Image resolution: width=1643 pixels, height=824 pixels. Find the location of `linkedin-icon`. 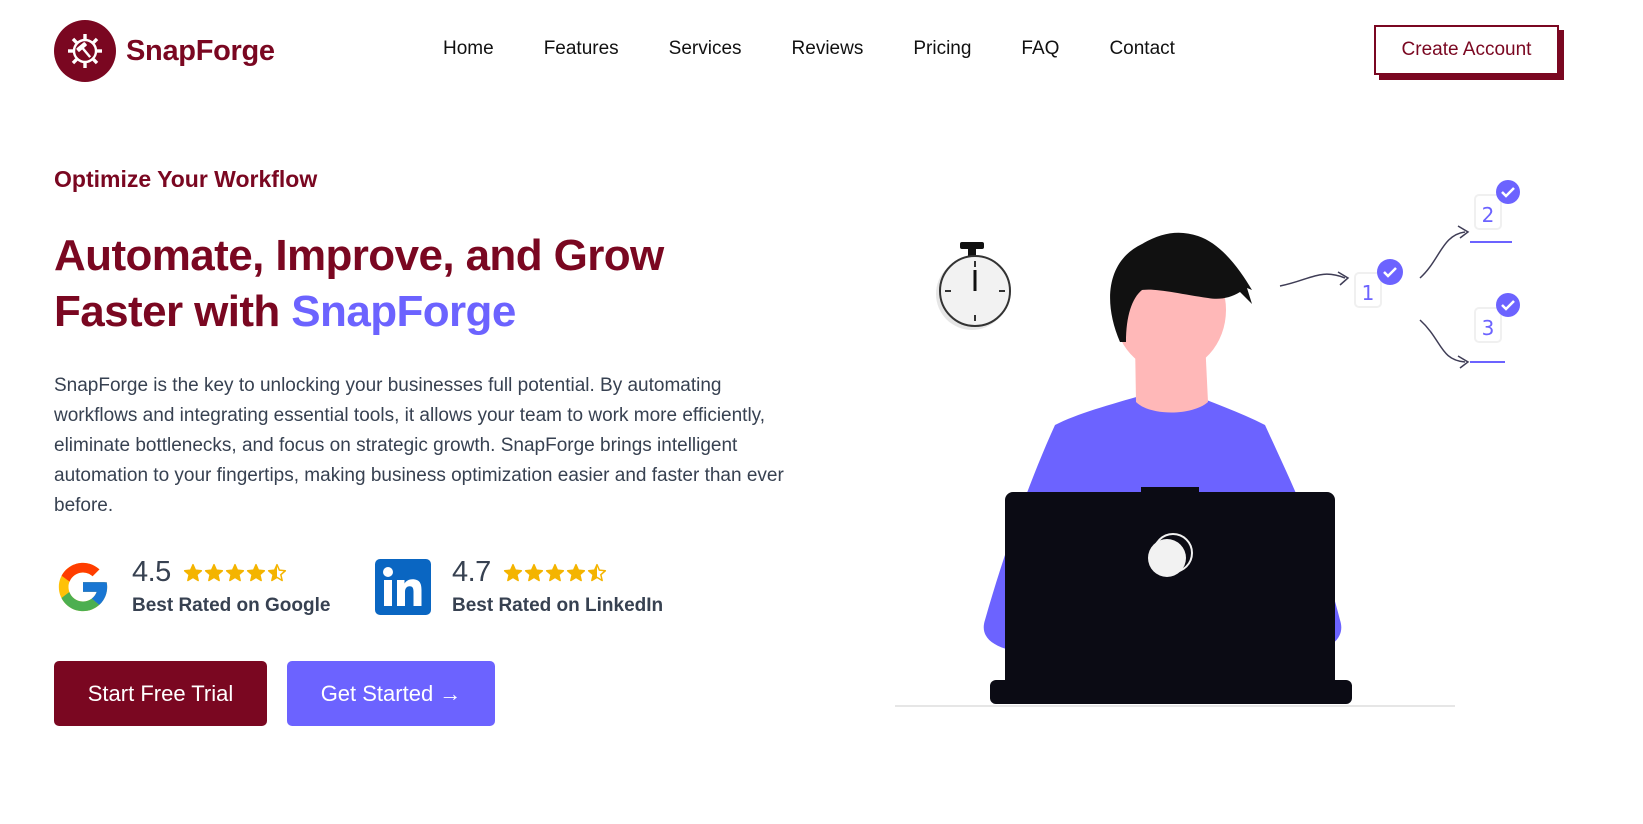

linkedin-icon is located at coordinates (403, 587).